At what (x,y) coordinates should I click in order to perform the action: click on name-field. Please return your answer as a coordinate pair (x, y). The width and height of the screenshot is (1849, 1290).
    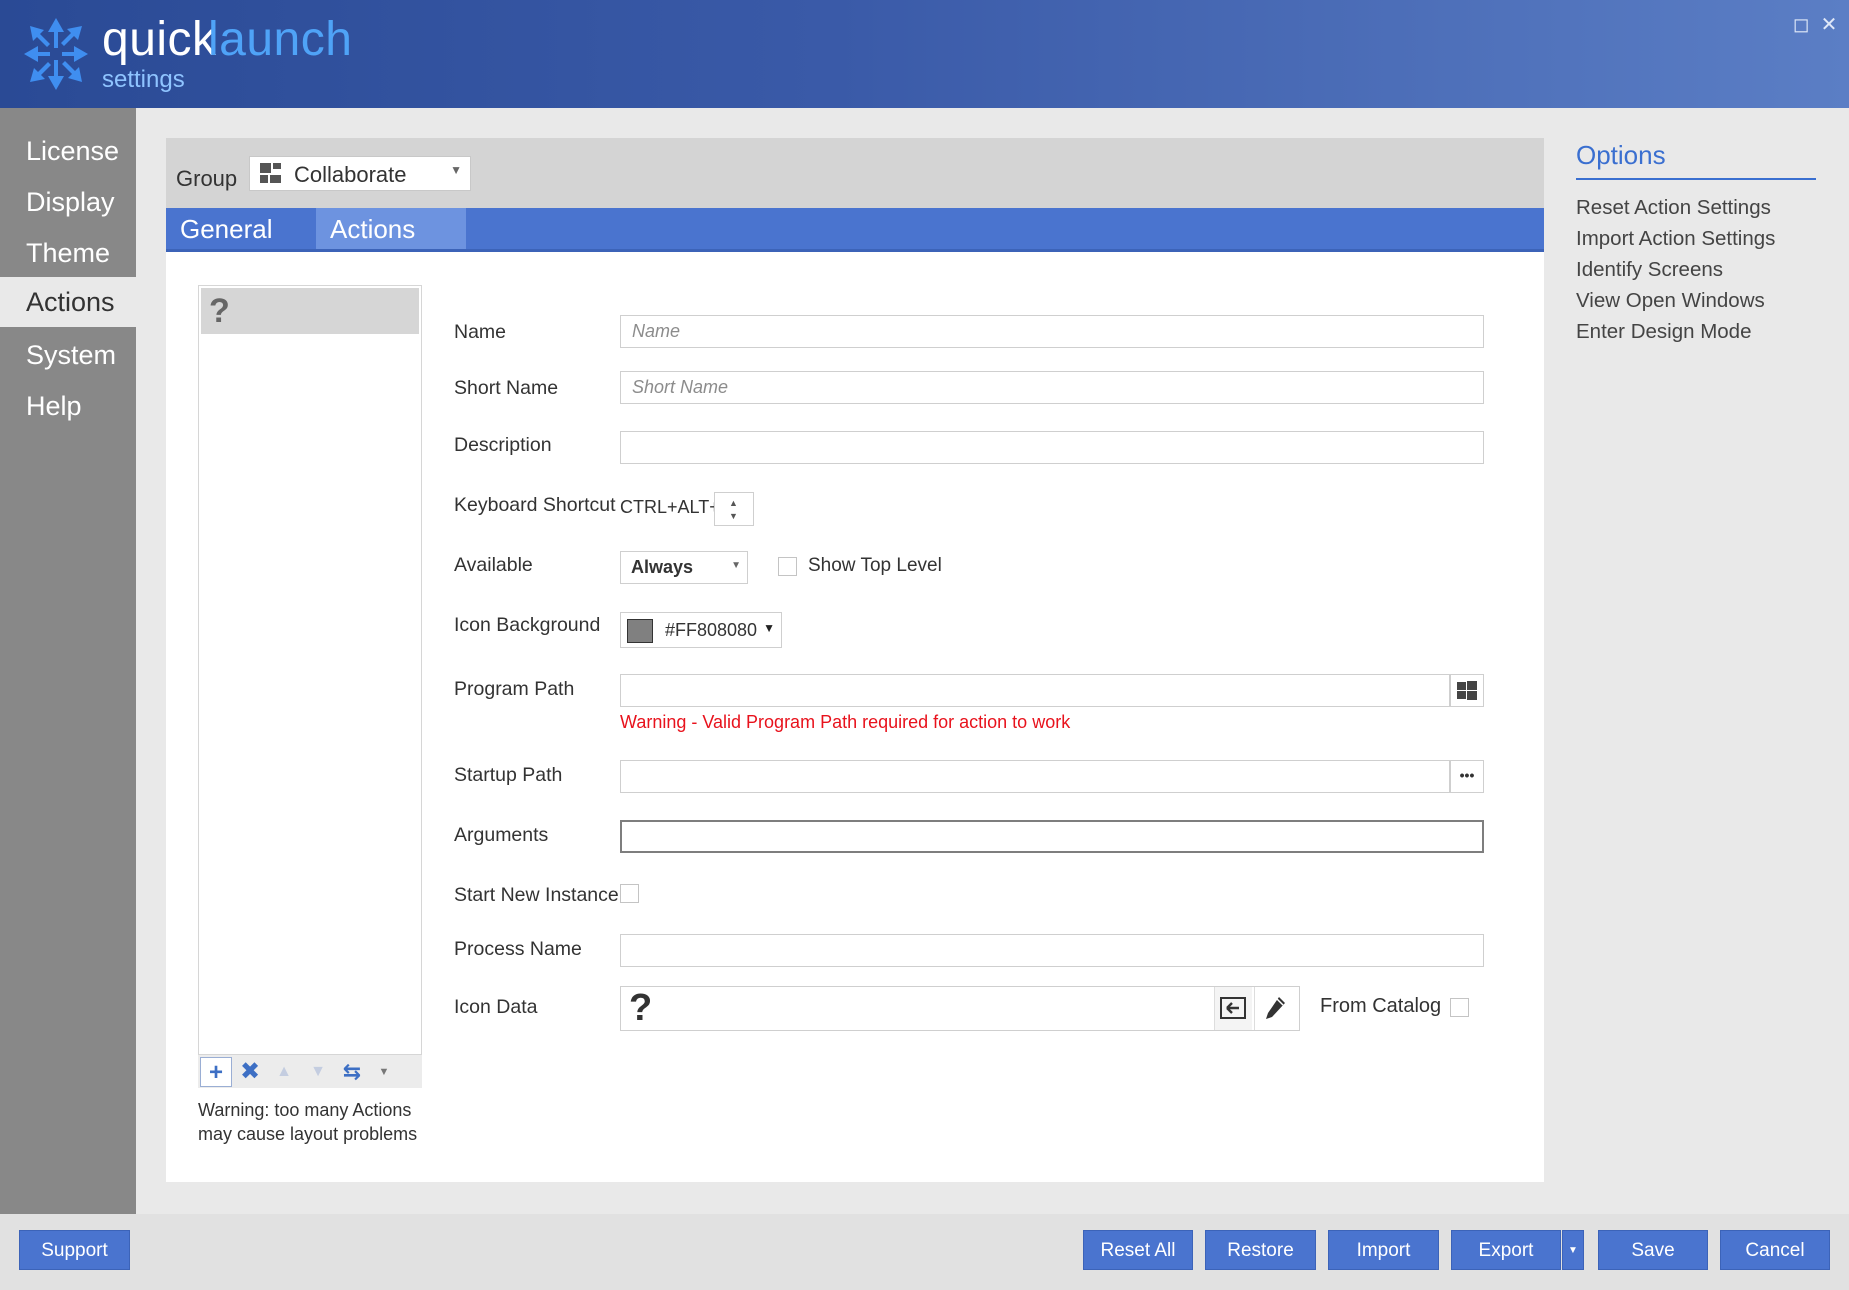
    Looking at the image, I should click on (1052, 331).